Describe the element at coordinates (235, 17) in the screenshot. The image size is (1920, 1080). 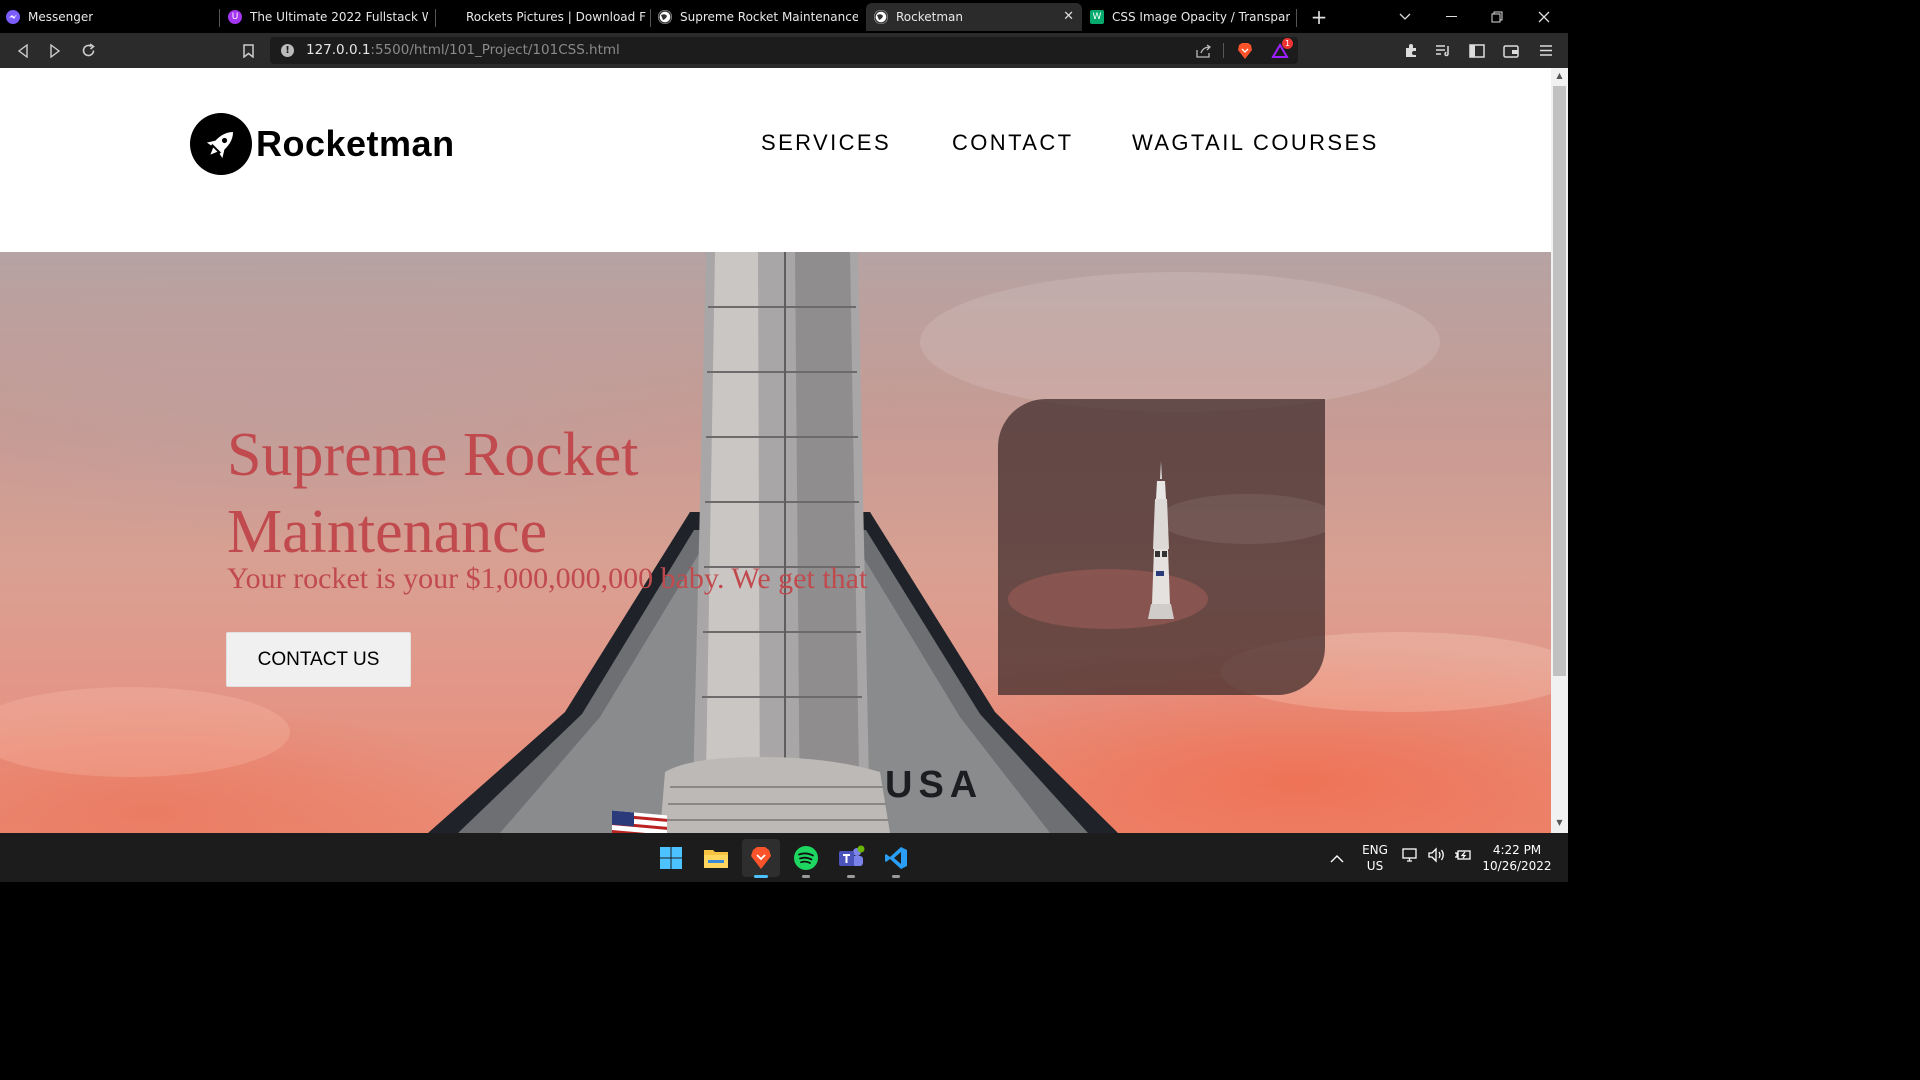
I see `udemy-icon: U` at that location.